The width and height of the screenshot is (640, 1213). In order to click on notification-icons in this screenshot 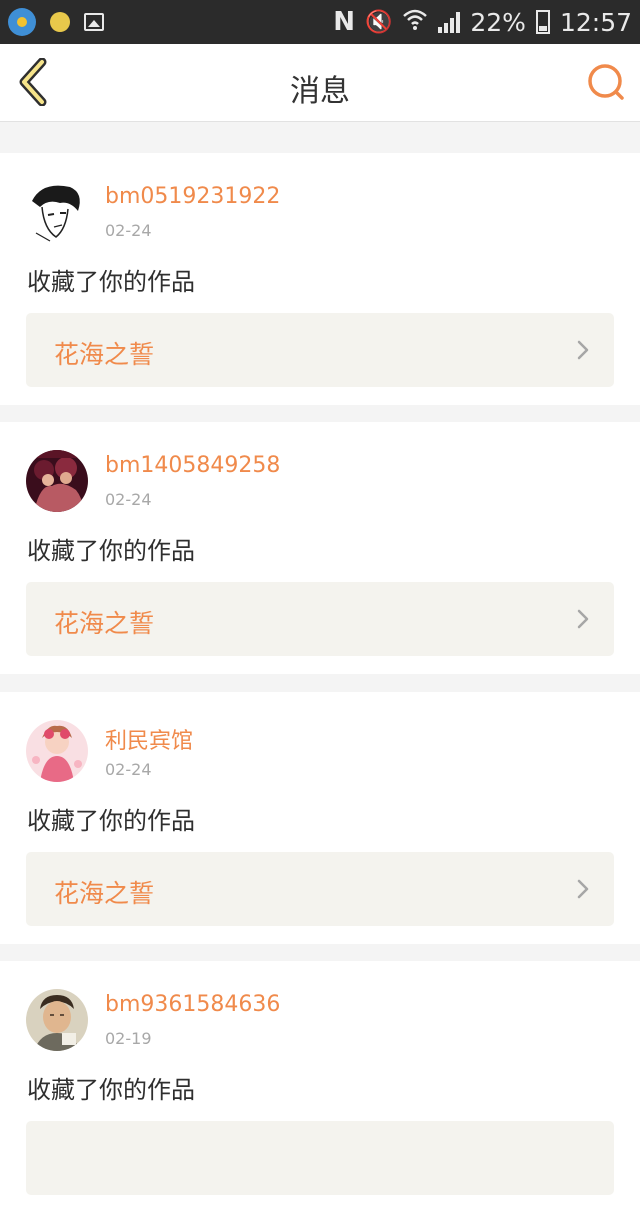, I will do `click(56, 22)`.